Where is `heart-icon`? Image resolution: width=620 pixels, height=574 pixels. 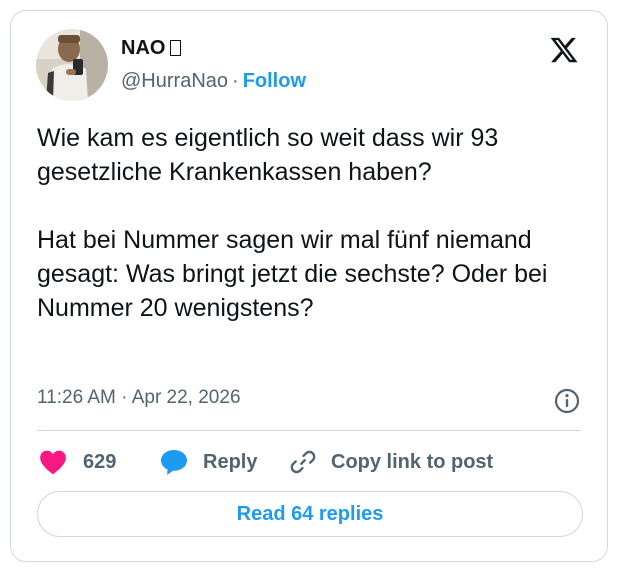 heart-icon is located at coordinates (53, 462).